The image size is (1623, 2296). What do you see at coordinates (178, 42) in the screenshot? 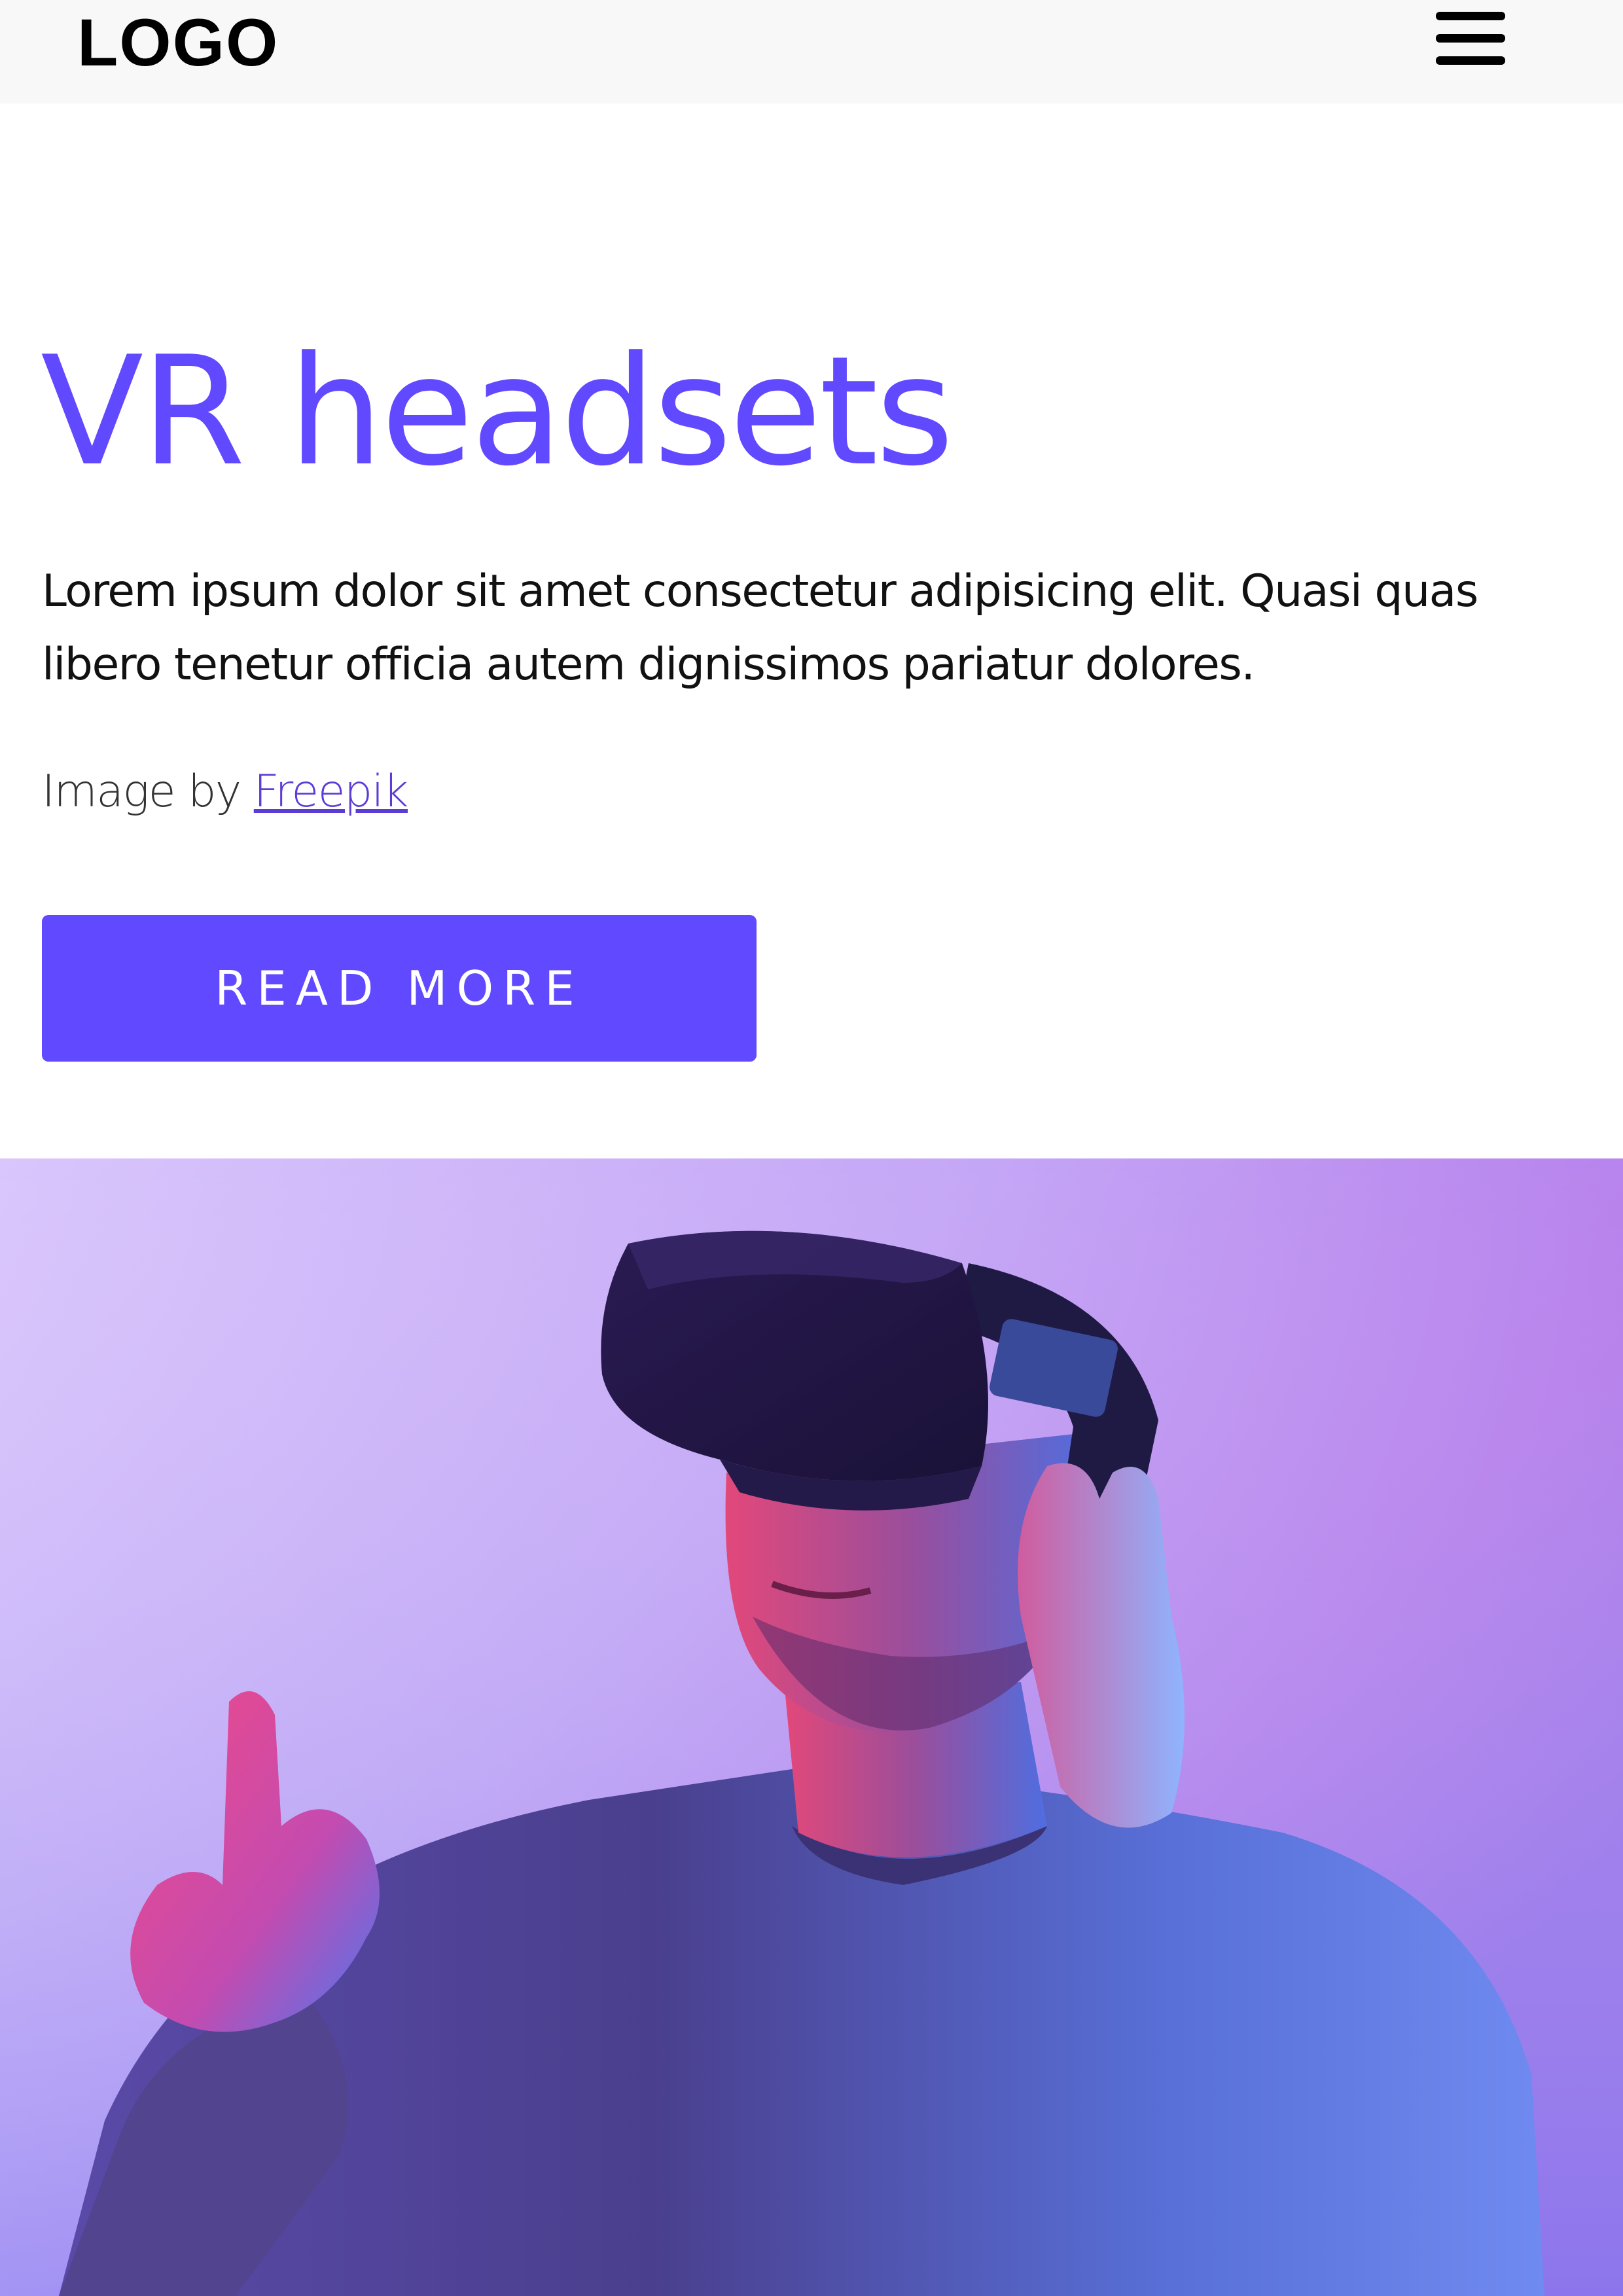
I see `logo: LOGO` at bounding box center [178, 42].